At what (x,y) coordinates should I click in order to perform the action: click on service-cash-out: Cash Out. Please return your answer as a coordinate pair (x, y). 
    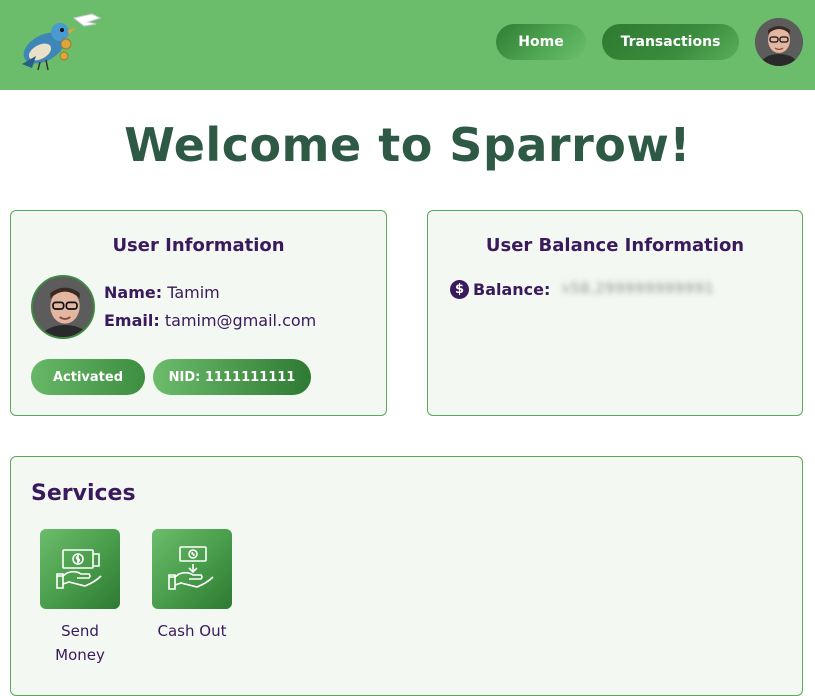
    Looking at the image, I should click on (192, 586).